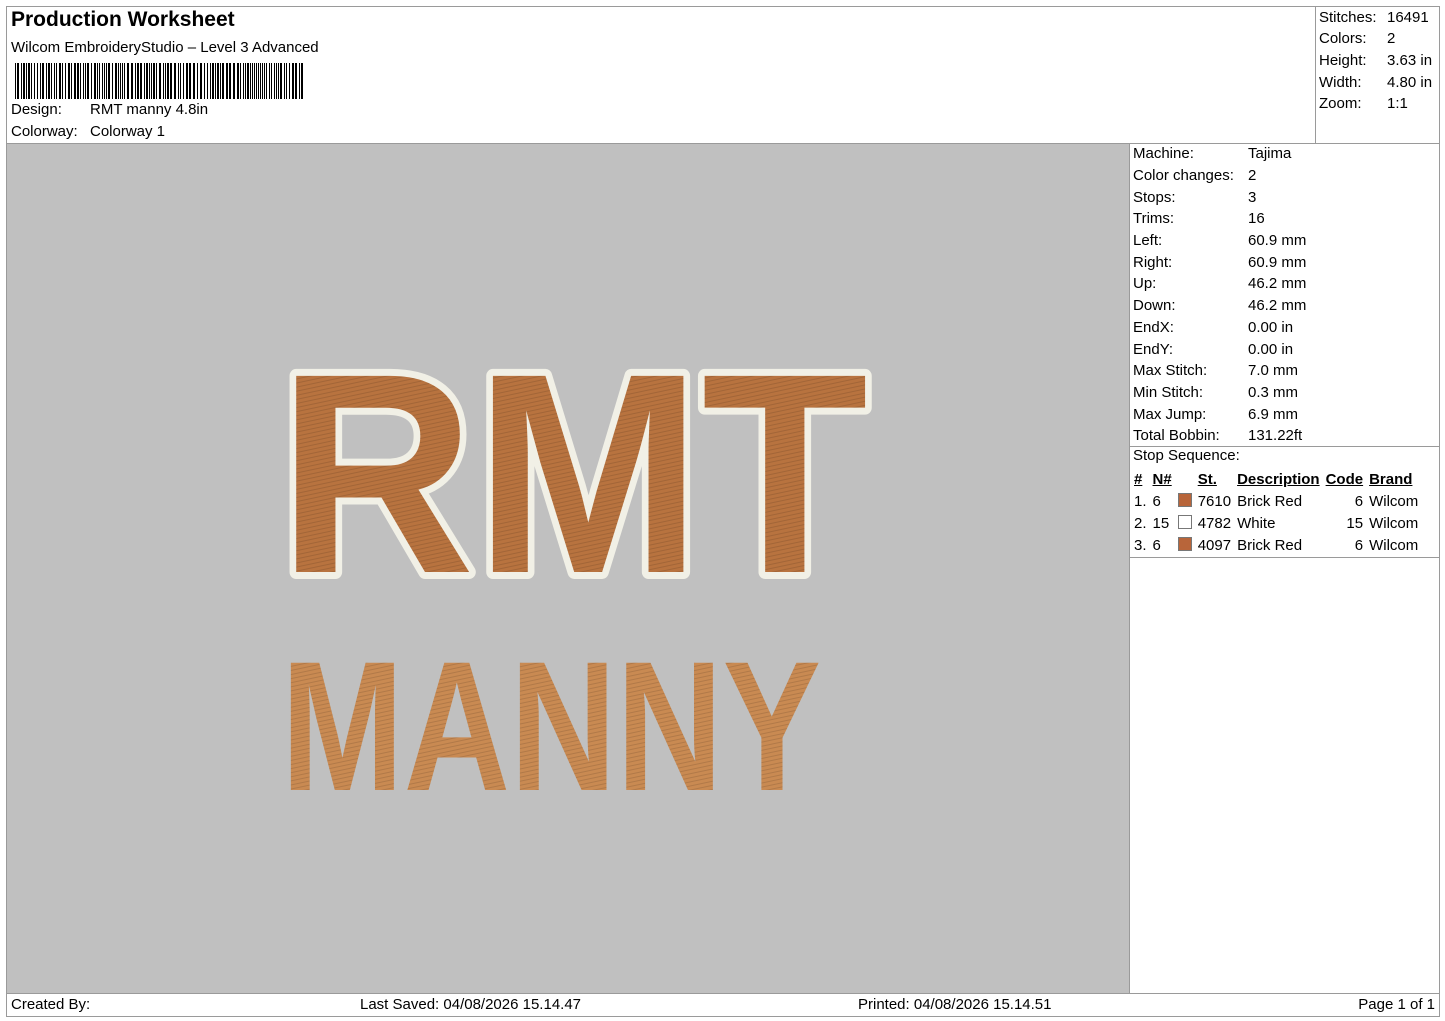 This screenshot has width=1445, height=1021. I want to click on table-header-row: # N# St. Description Code Brand, so click(1276, 479).